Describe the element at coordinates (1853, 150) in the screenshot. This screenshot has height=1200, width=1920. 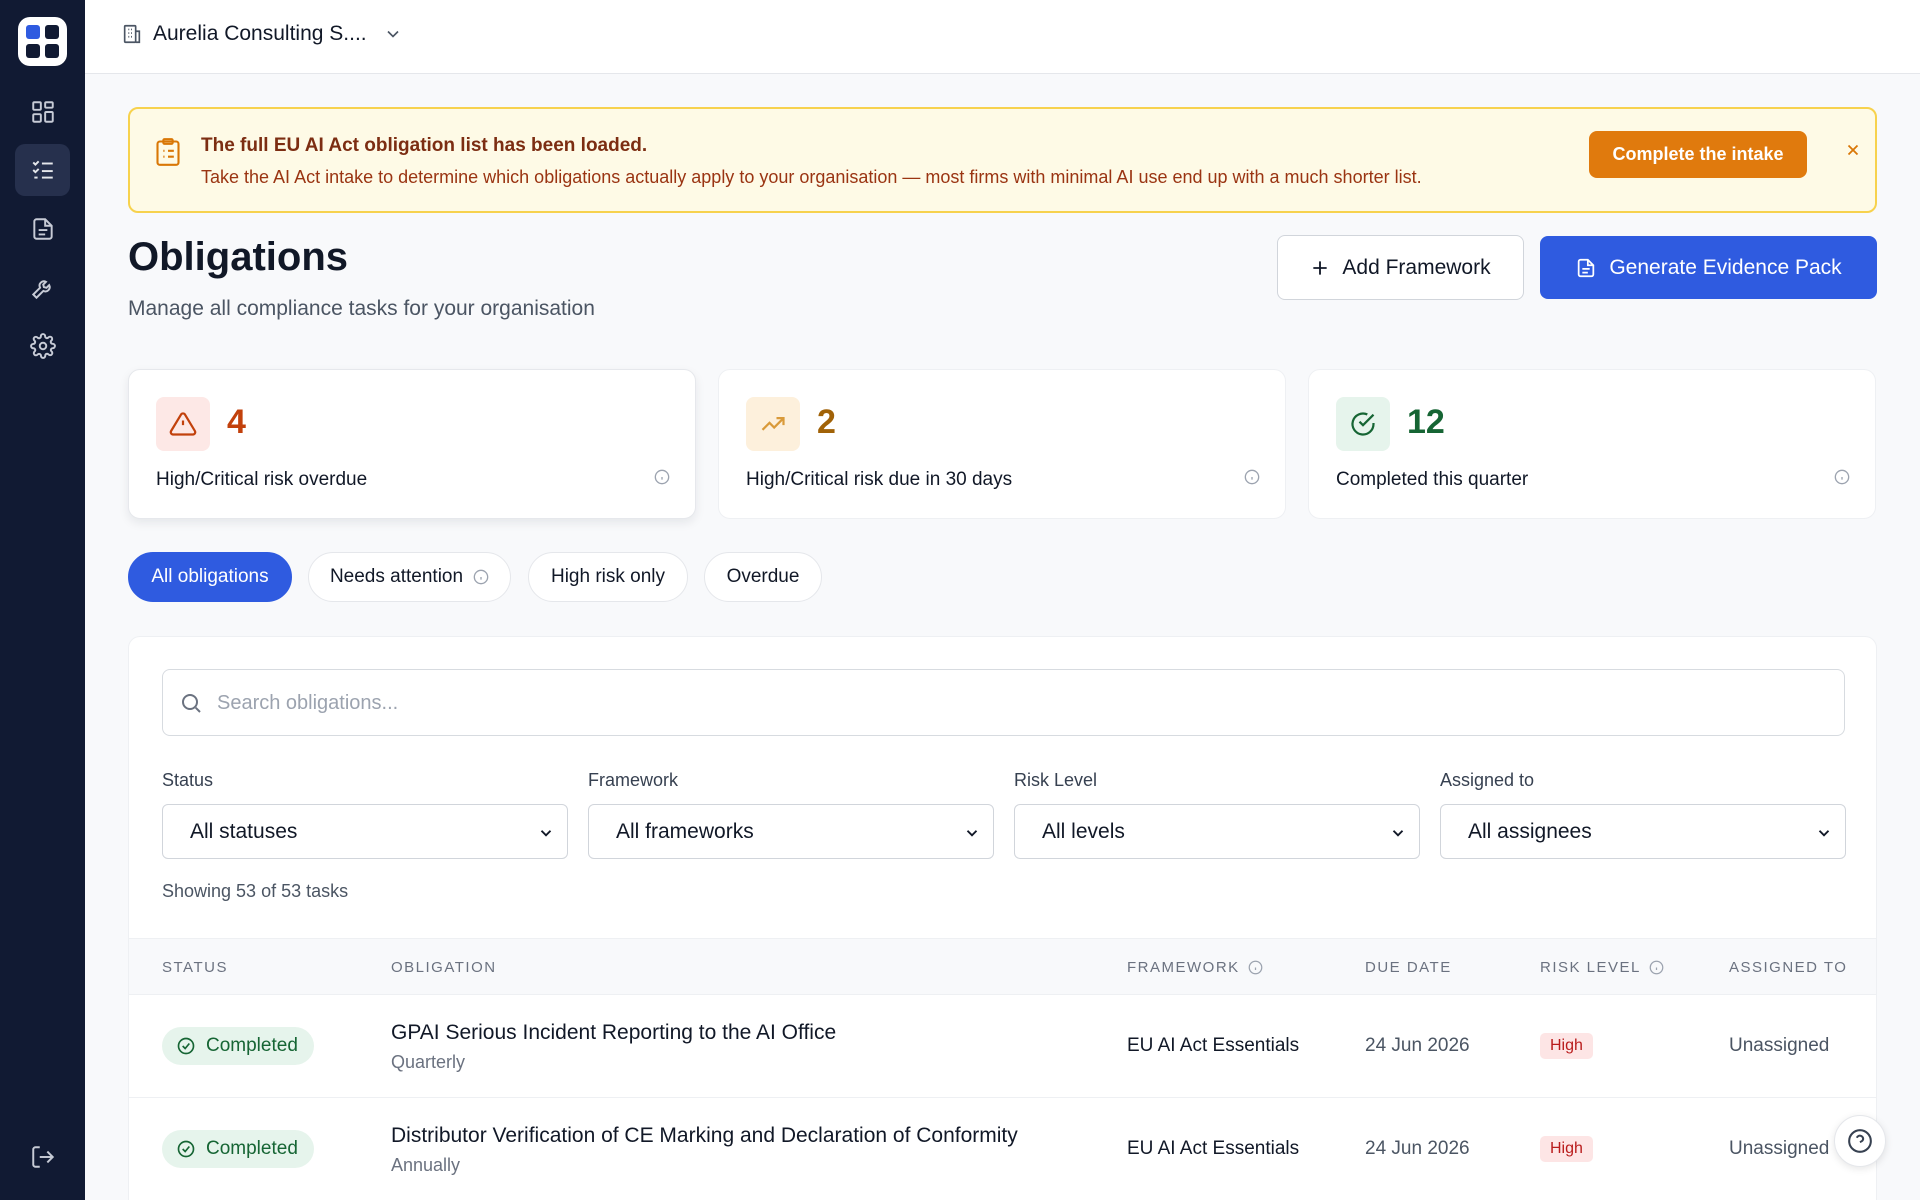
I see `banner-close-button` at that location.